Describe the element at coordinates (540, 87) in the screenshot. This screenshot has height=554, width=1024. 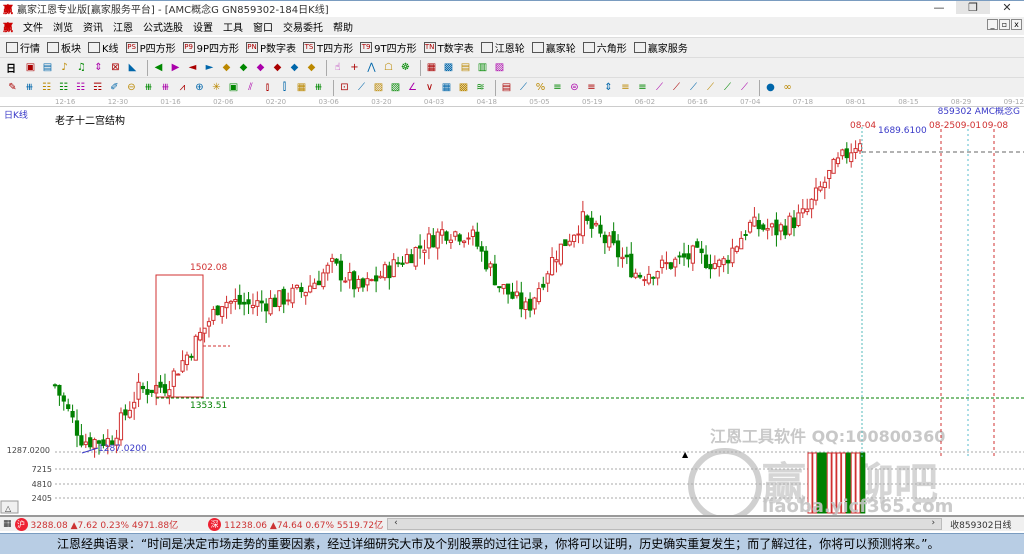
I see `tool-icon: %` at that location.